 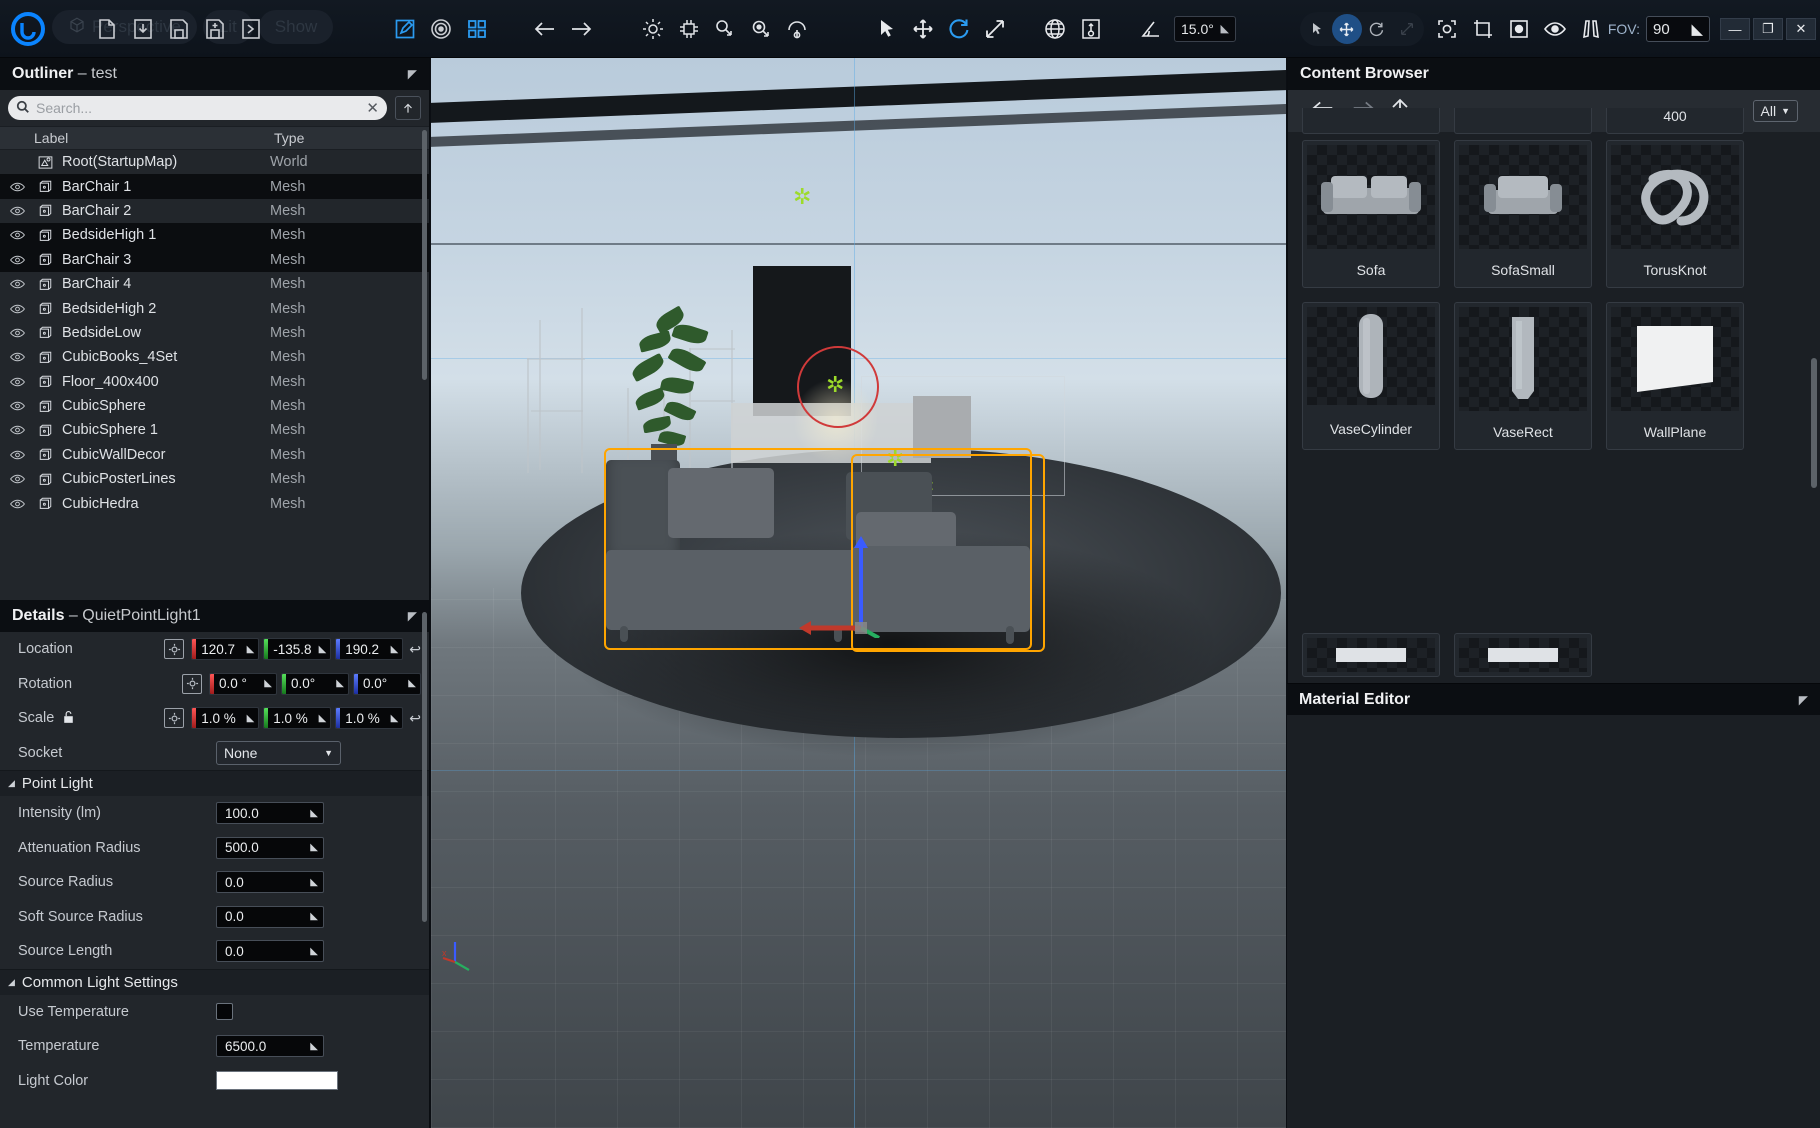 I want to click on minimize-button: —, so click(x=1735, y=29).